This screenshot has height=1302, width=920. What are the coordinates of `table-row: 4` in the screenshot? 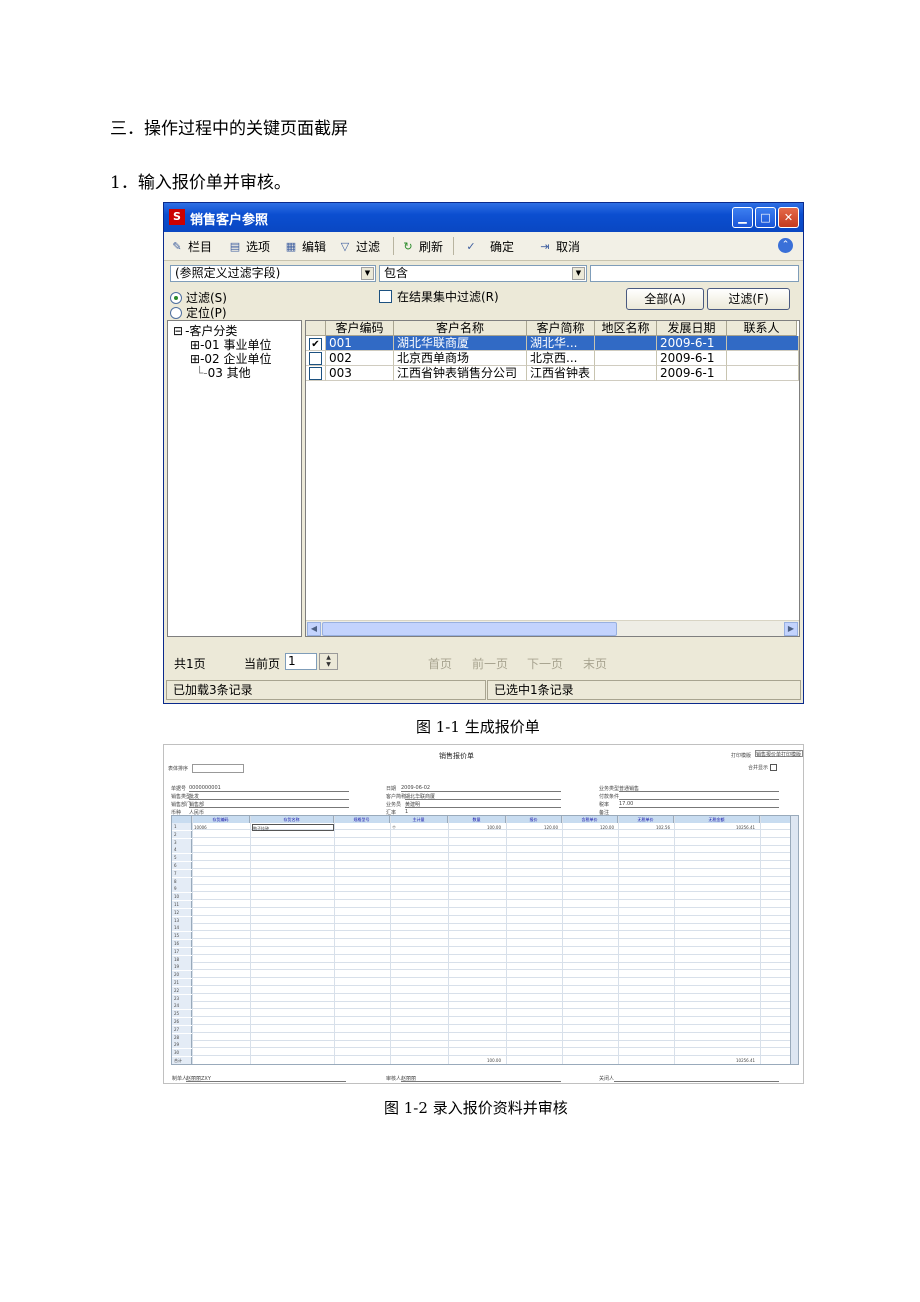 It's located at (482, 850).